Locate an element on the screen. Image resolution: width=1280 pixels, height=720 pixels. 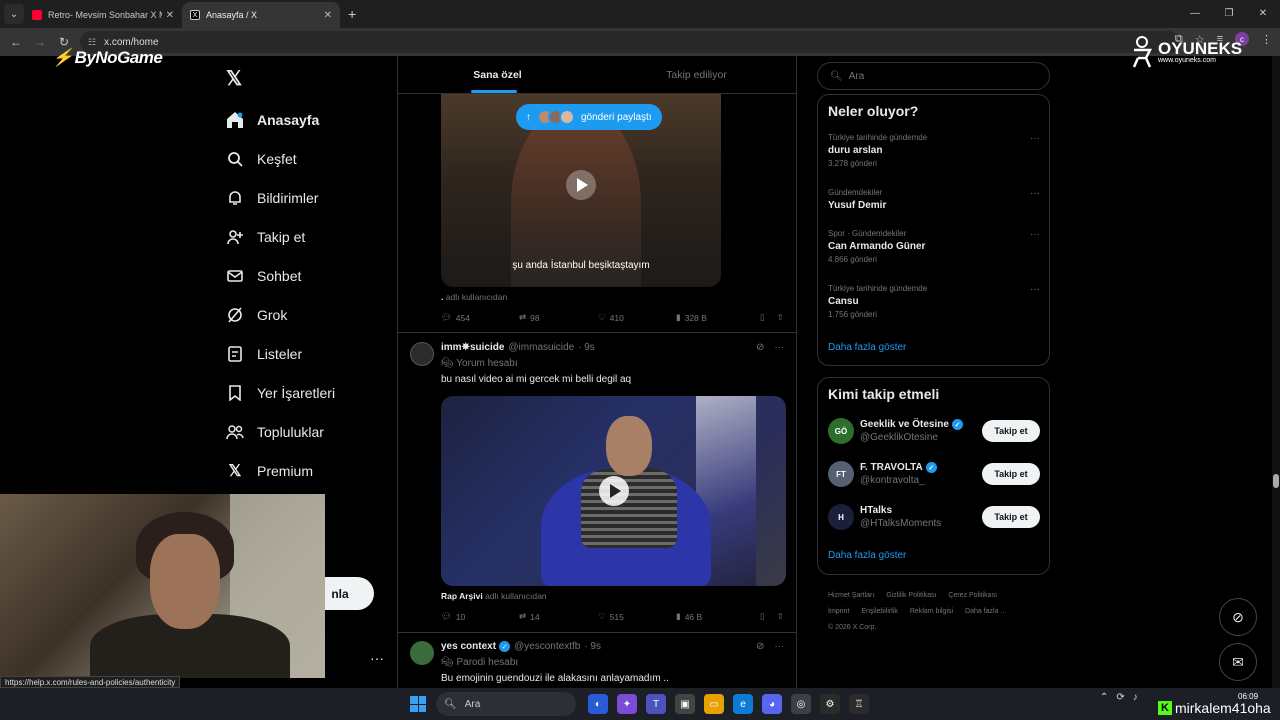
footer-link: İmprint is located at coordinates (838, 611).